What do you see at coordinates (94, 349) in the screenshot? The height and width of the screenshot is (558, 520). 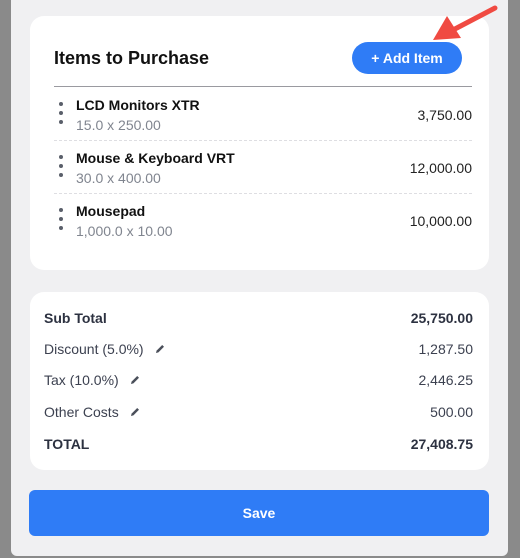 I see `discount-label: Discount (5.0%)` at bounding box center [94, 349].